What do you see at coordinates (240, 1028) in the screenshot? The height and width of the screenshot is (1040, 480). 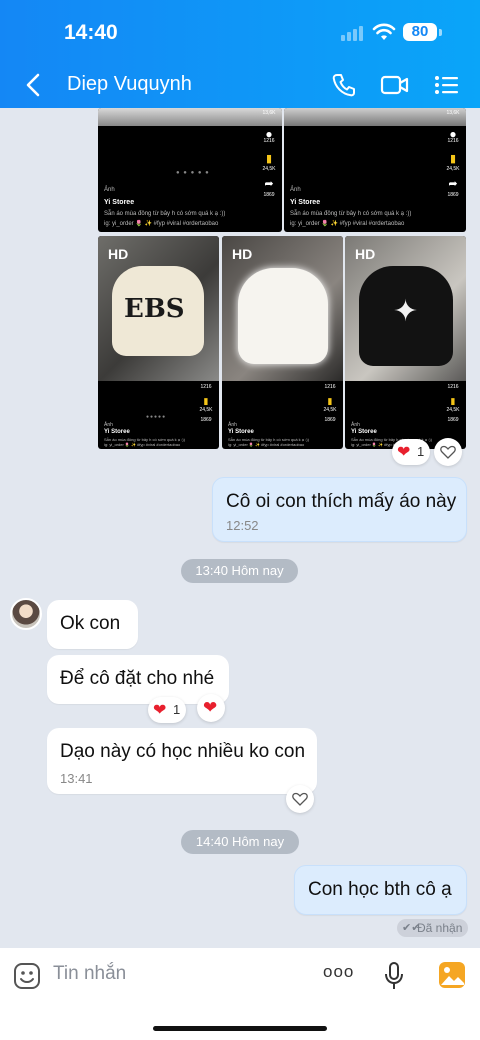 I see `home-indicator` at bounding box center [240, 1028].